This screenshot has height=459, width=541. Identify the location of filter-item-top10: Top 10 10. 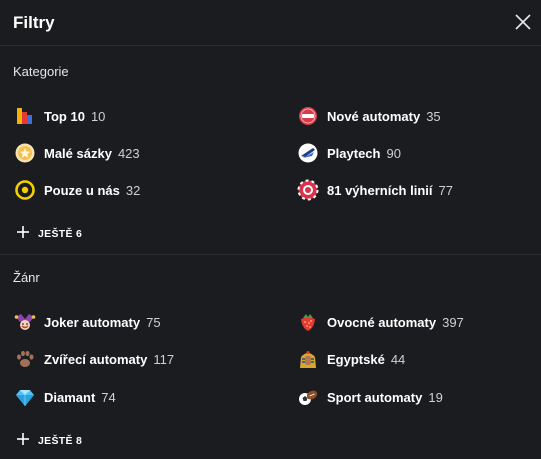
(59, 116).